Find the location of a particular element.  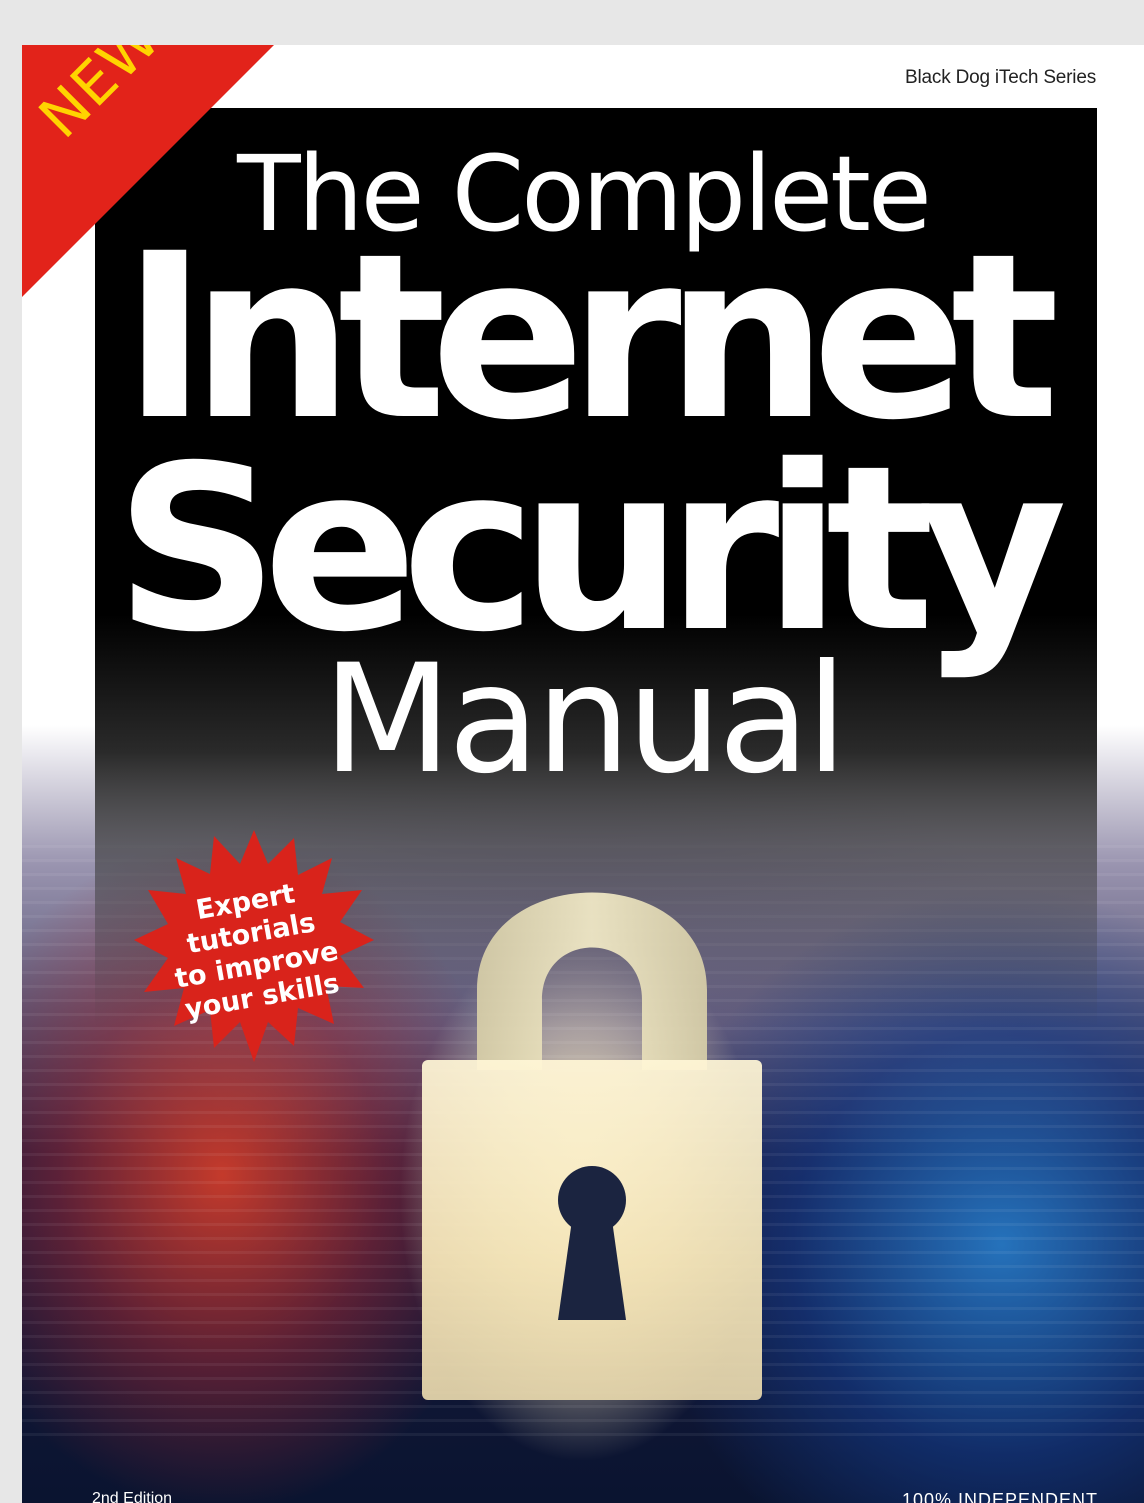

padlock-icon is located at coordinates (592, 1146).